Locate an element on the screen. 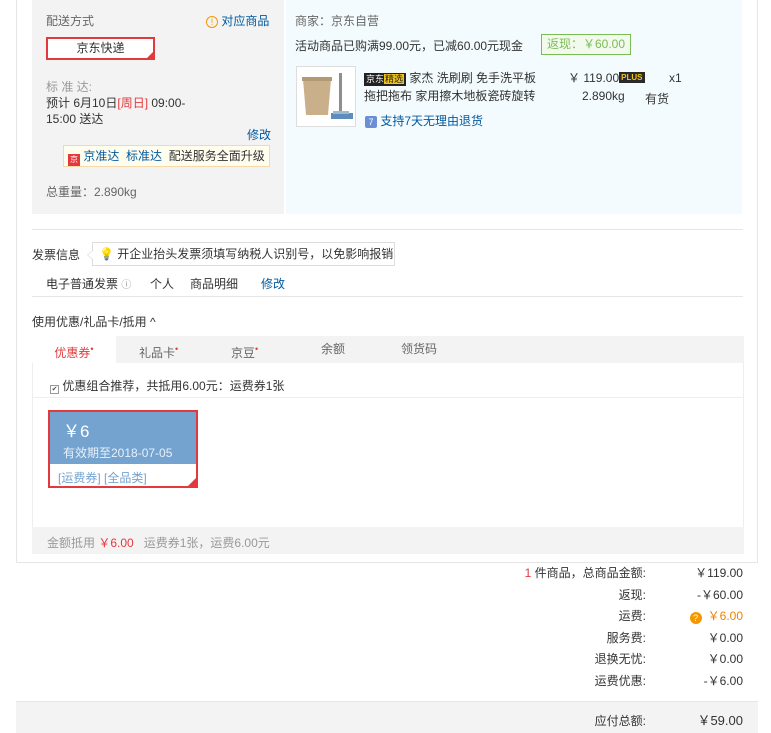 The image size is (771, 733). promo-text: 活动商品已购满99.00元，已减60.00元现金 is located at coordinates (409, 46).